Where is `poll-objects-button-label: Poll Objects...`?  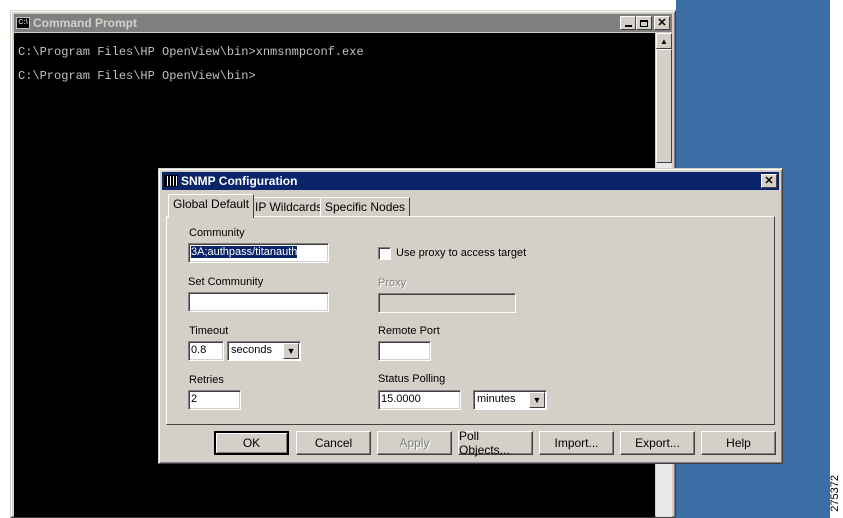 poll-objects-button-label: Poll Objects... is located at coordinates (484, 443).